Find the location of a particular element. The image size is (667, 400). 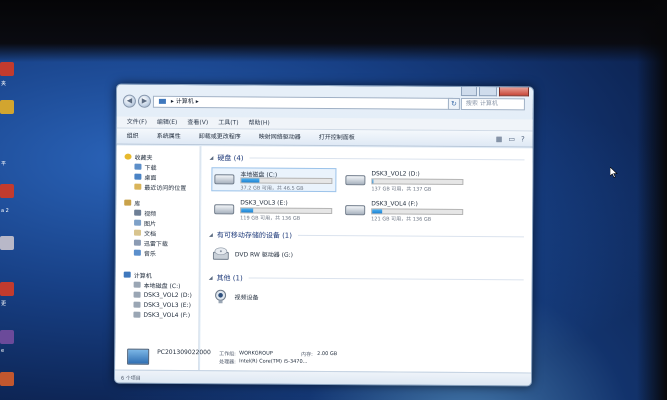

drive-tile-f: DSK3_VOL4 (F:) 121 GB 可用，共 136 GB is located at coordinates (404, 210).